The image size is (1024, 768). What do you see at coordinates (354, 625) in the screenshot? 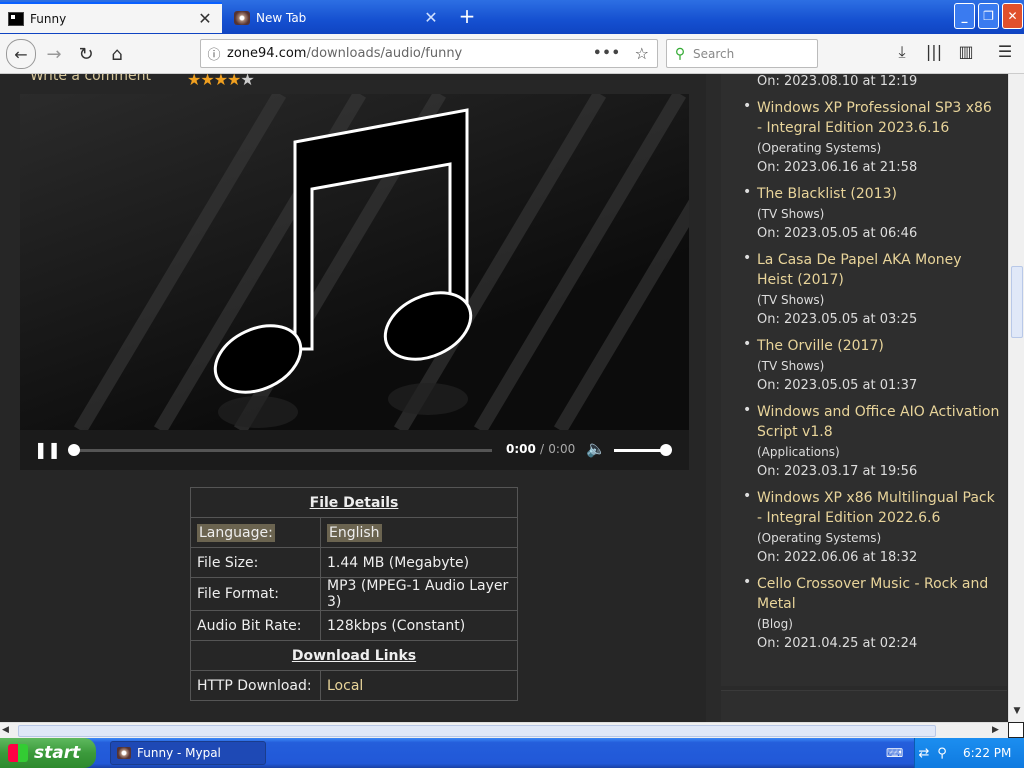
I see `table-row: Audio Bit Rate: 128kbps (Constant)` at bounding box center [354, 625].